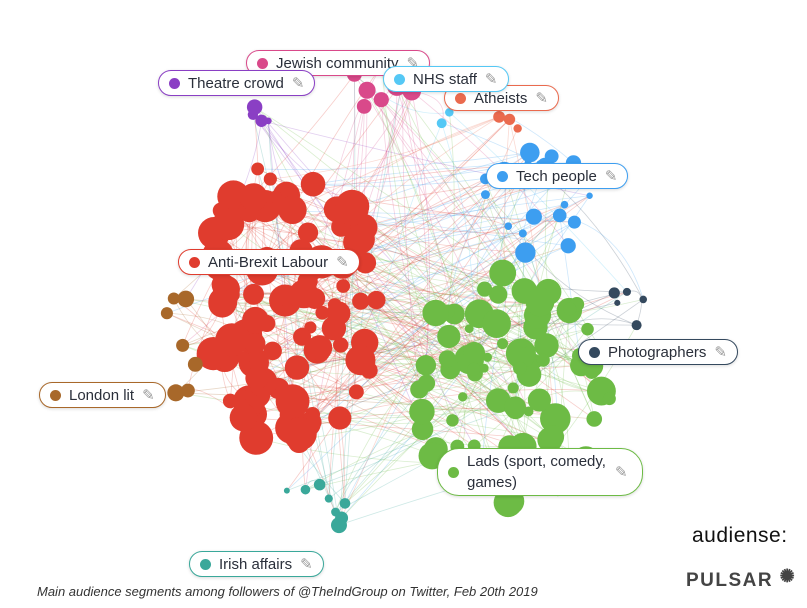  I want to click on segment-label-photographers: Photographers ✎, so click(658, 352).